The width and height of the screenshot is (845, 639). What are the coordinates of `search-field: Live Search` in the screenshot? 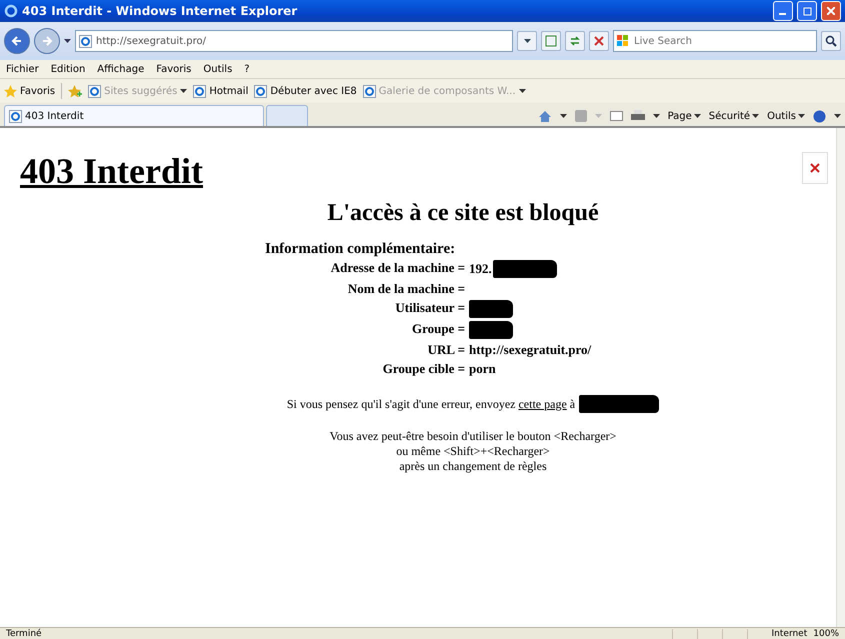 It's located at (715, 41).